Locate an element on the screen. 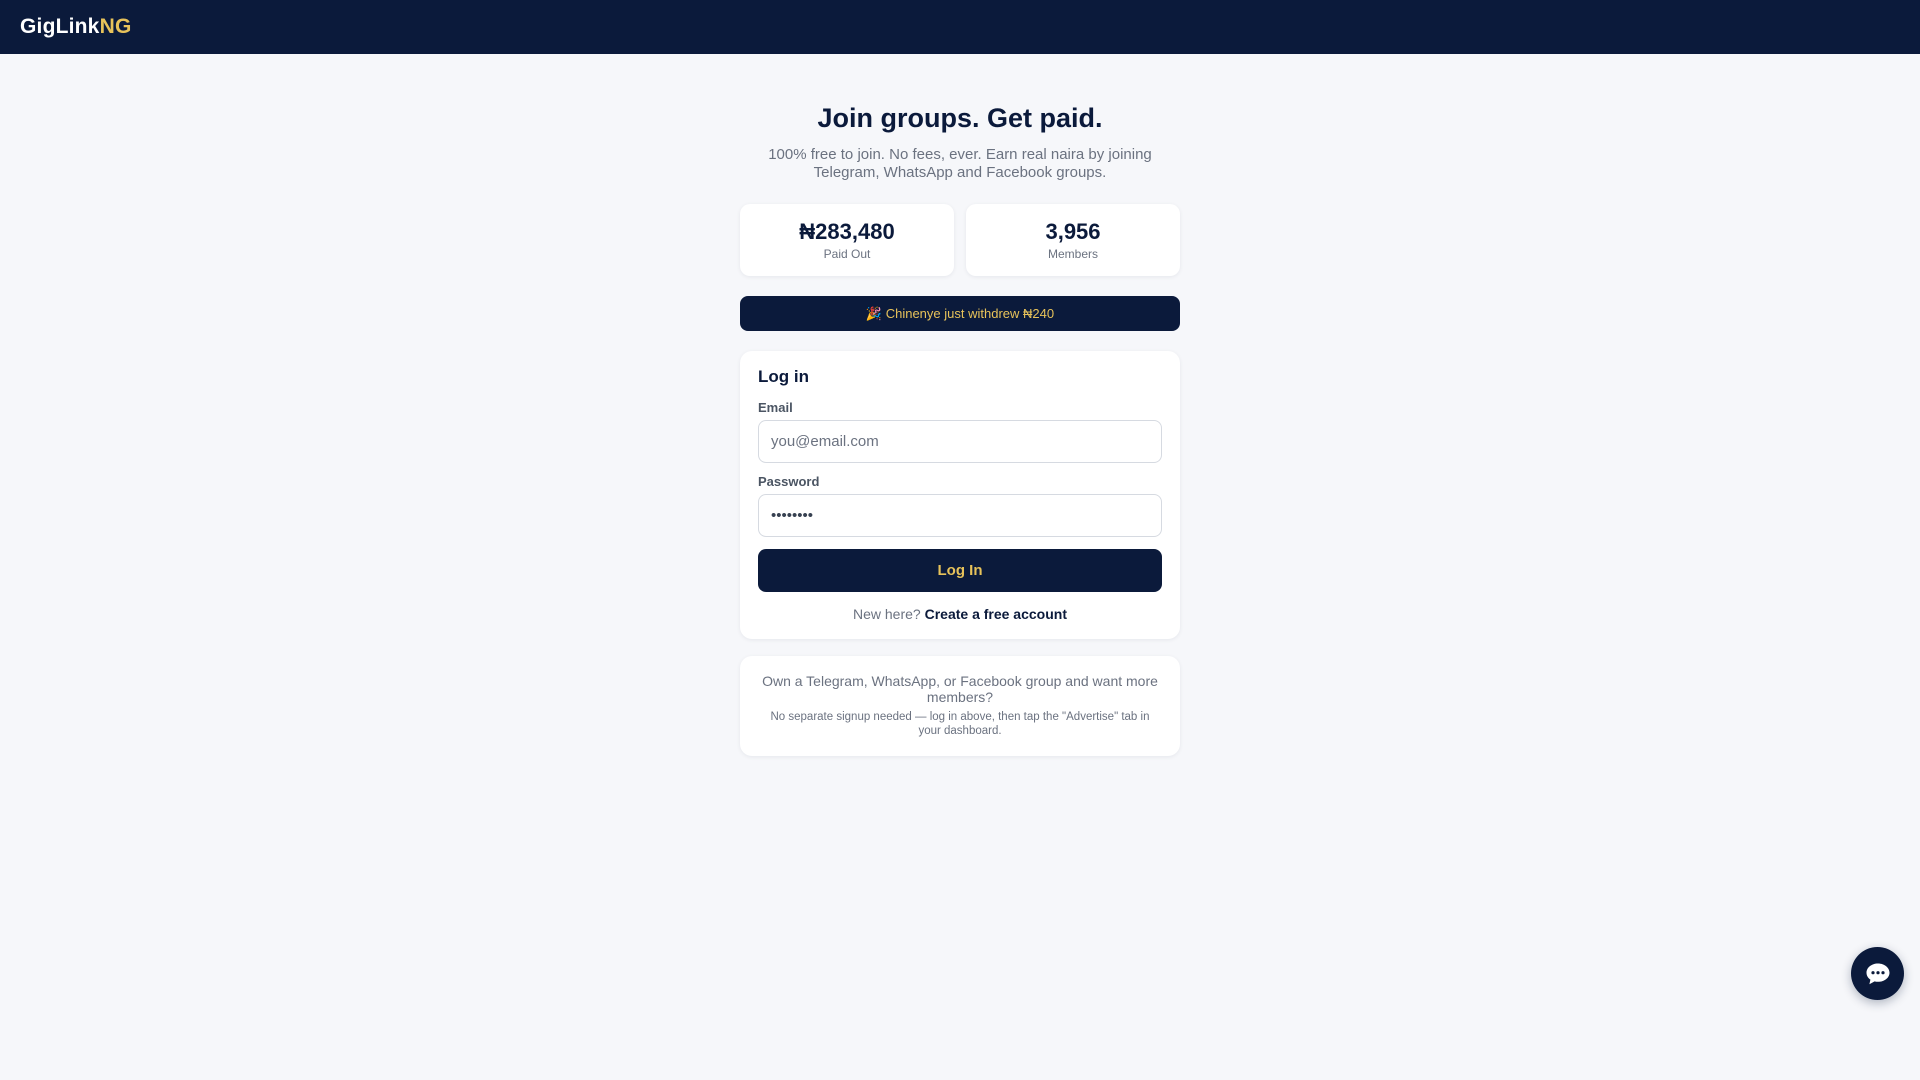  hero-title: Join groups. Get paid. is located at coordinates (960, 118).